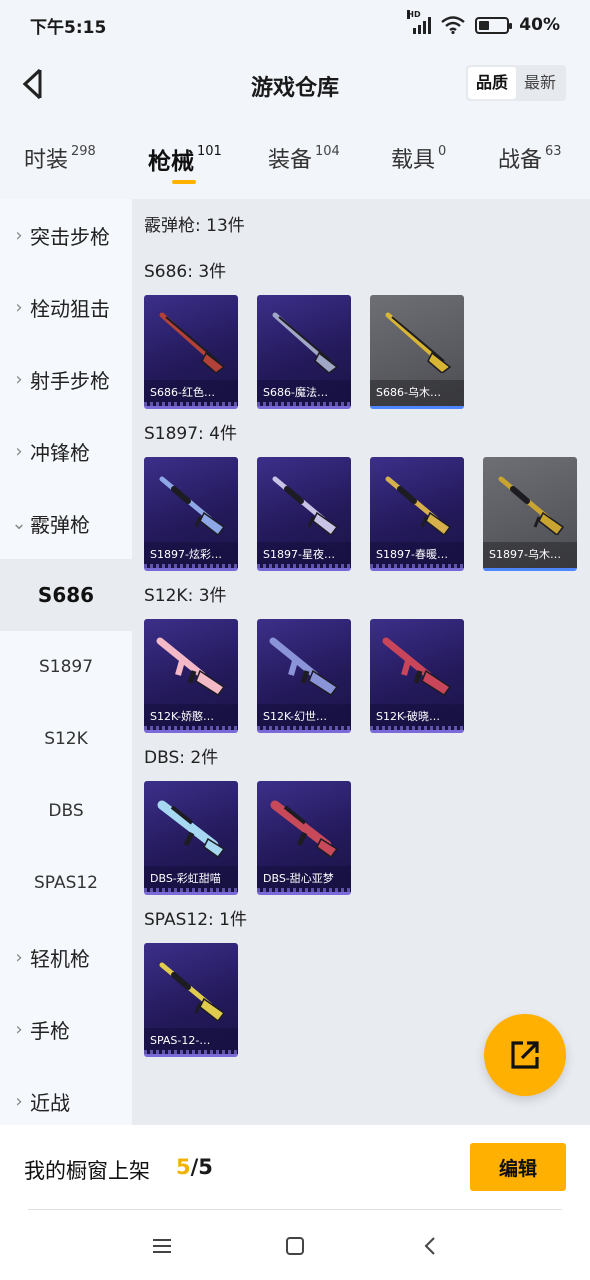 Image resolution: width=590 pixels, height=1280 pixels. What do you see at coordinates (171, 162) in the screenshot?
I see `tab-label: 枪械` at bounding box center [171, 162].